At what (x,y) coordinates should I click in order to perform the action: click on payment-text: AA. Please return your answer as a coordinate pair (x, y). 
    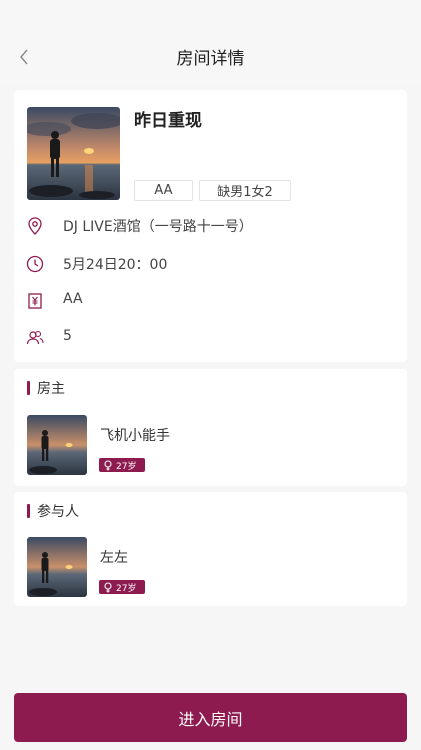
    Looking at the image, I should click on (73, 299).